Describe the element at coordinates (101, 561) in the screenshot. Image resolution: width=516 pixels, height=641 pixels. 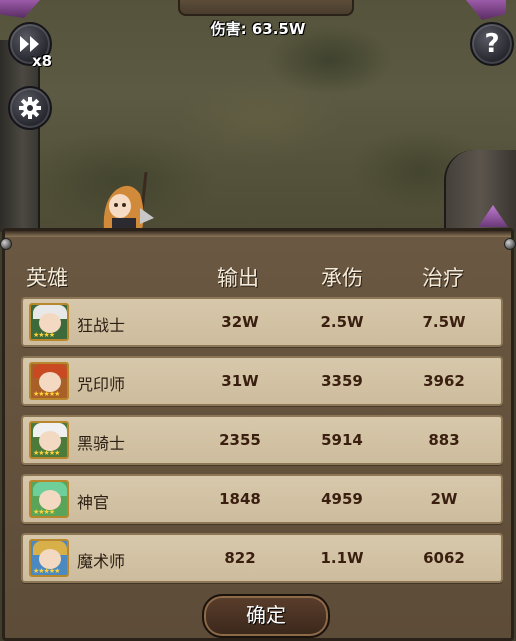
I see `hero-name: 魔术师` at that location.